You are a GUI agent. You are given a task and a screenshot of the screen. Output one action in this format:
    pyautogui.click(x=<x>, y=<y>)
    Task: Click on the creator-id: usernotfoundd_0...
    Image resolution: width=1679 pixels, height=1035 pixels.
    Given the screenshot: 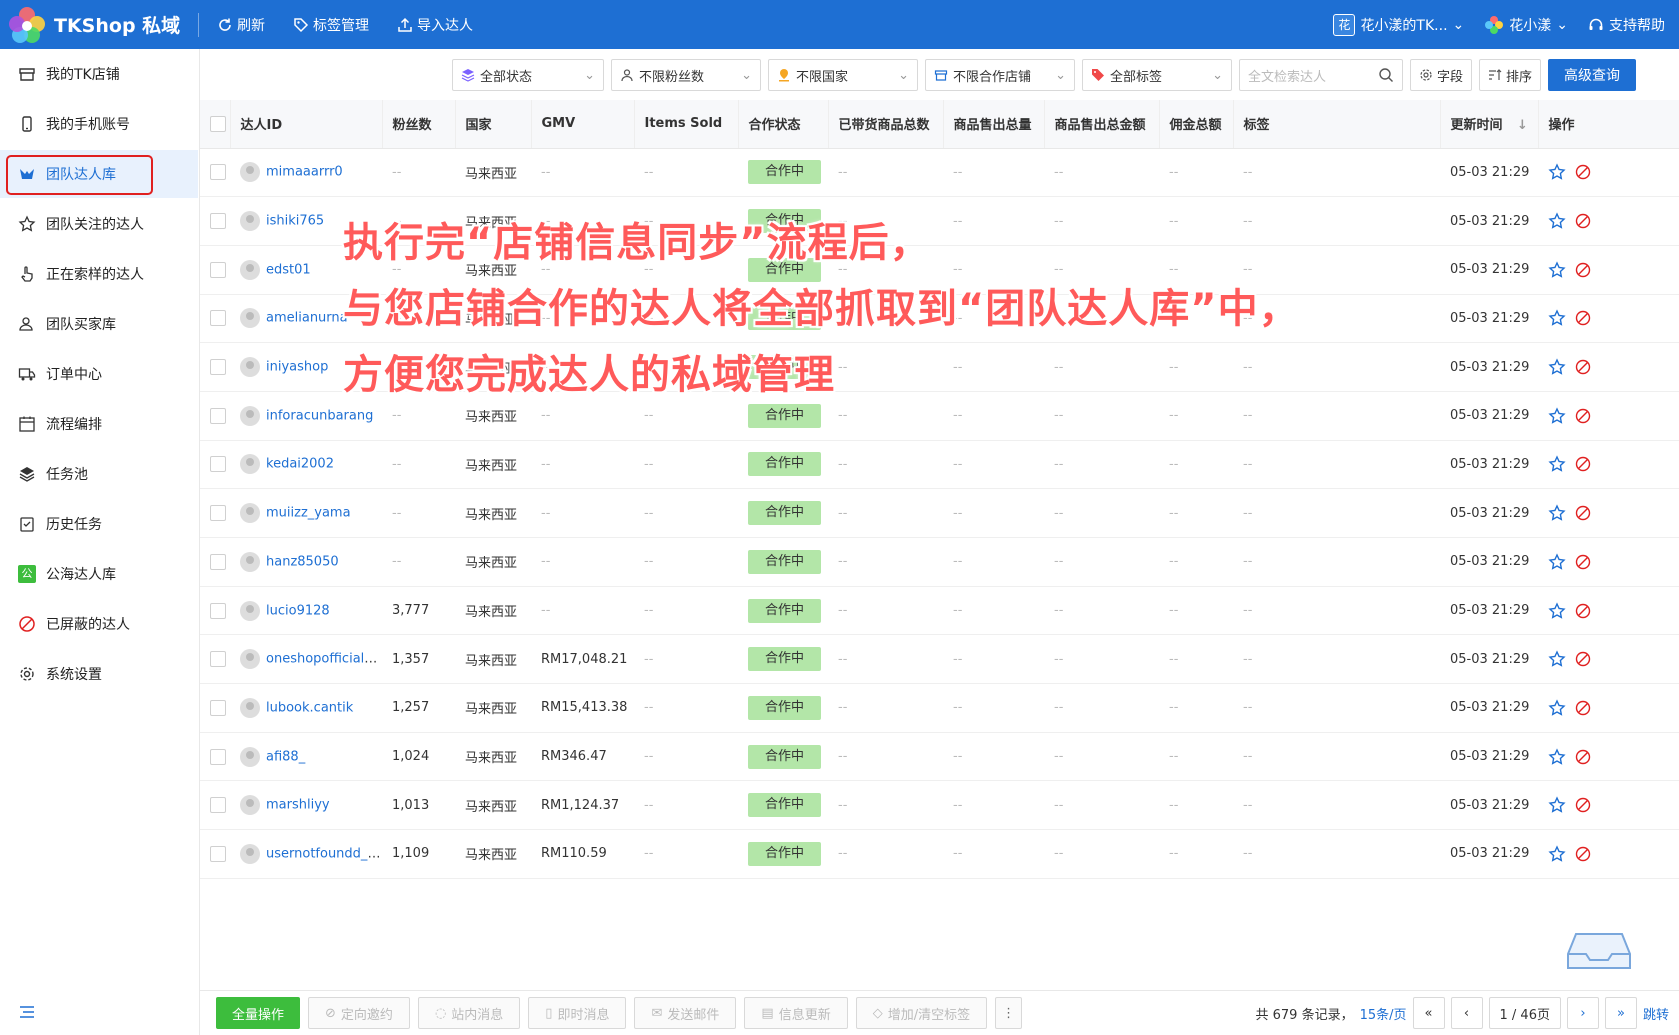 What is the action you would take?
    pyautogui.click(x=324, y=853)
    